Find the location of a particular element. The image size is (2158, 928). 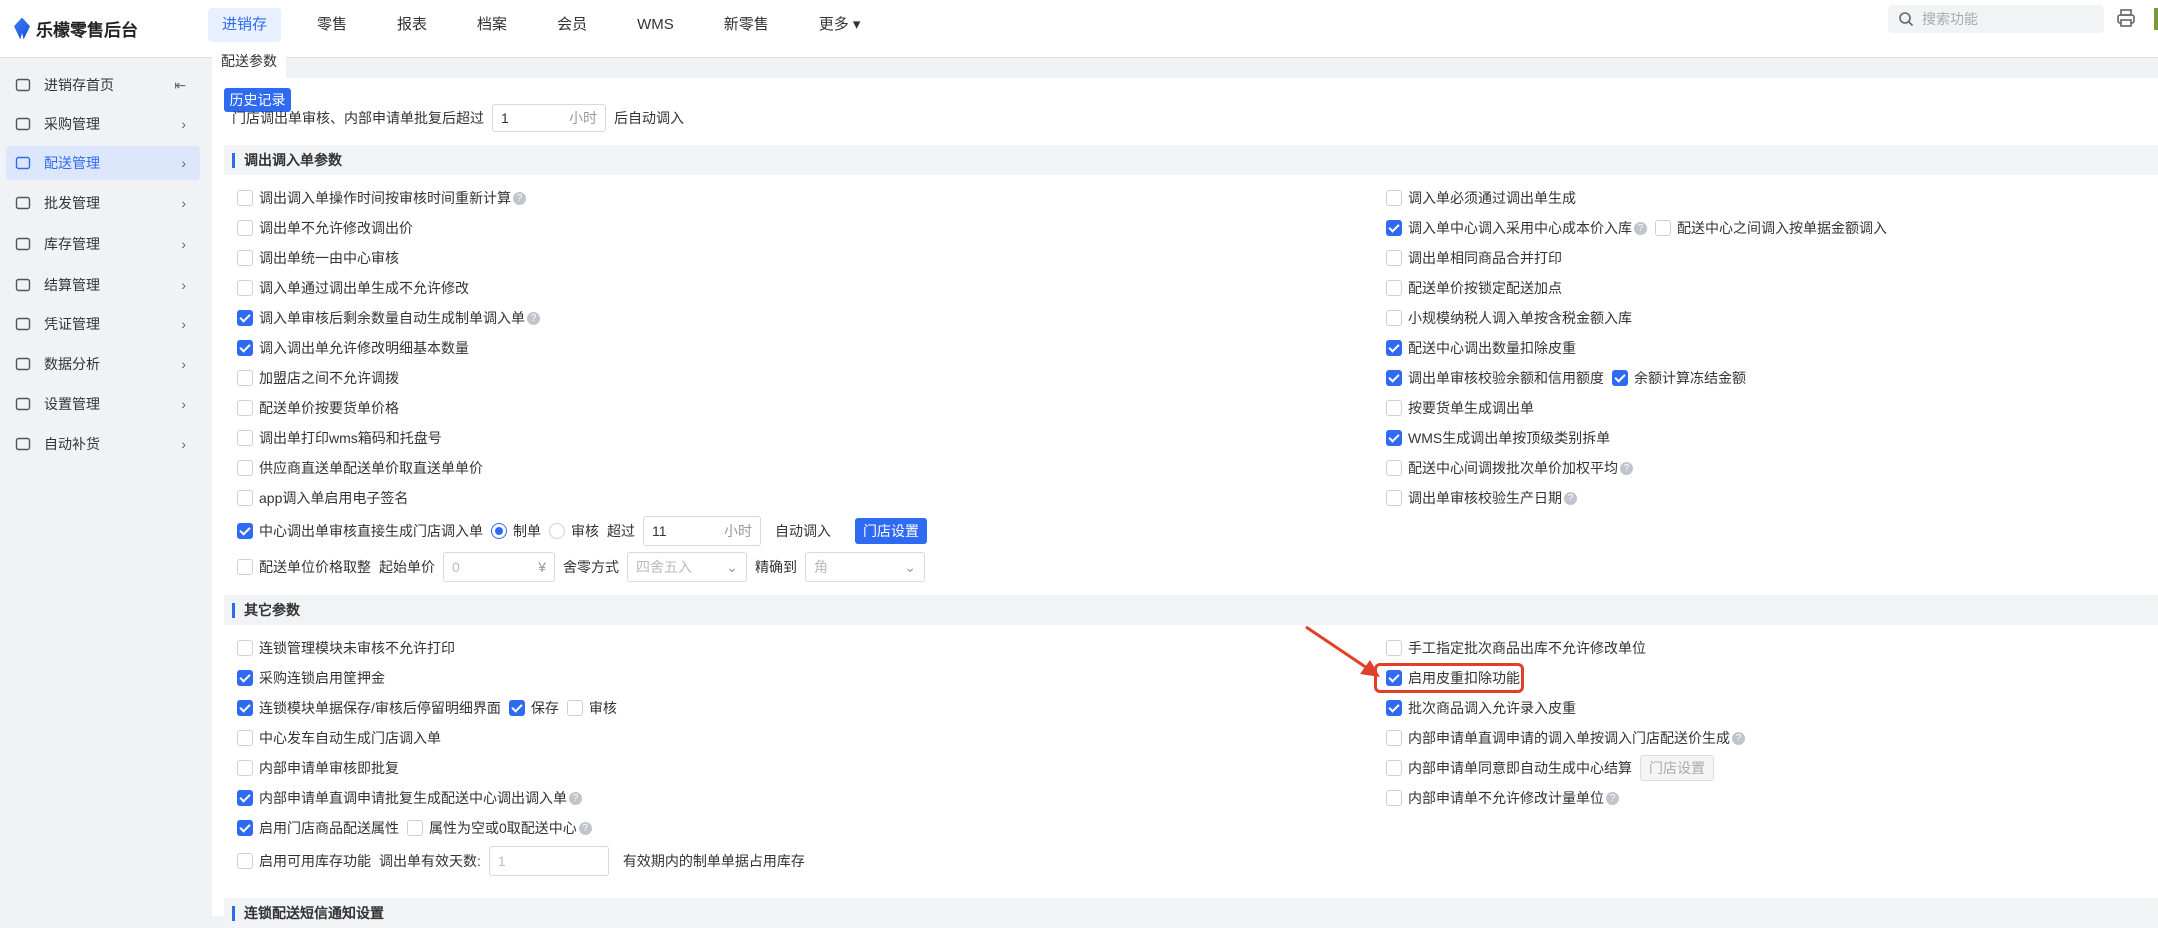

option-checkbox: 属性为空或0取配送中心? is located at coordinates (499, 828).